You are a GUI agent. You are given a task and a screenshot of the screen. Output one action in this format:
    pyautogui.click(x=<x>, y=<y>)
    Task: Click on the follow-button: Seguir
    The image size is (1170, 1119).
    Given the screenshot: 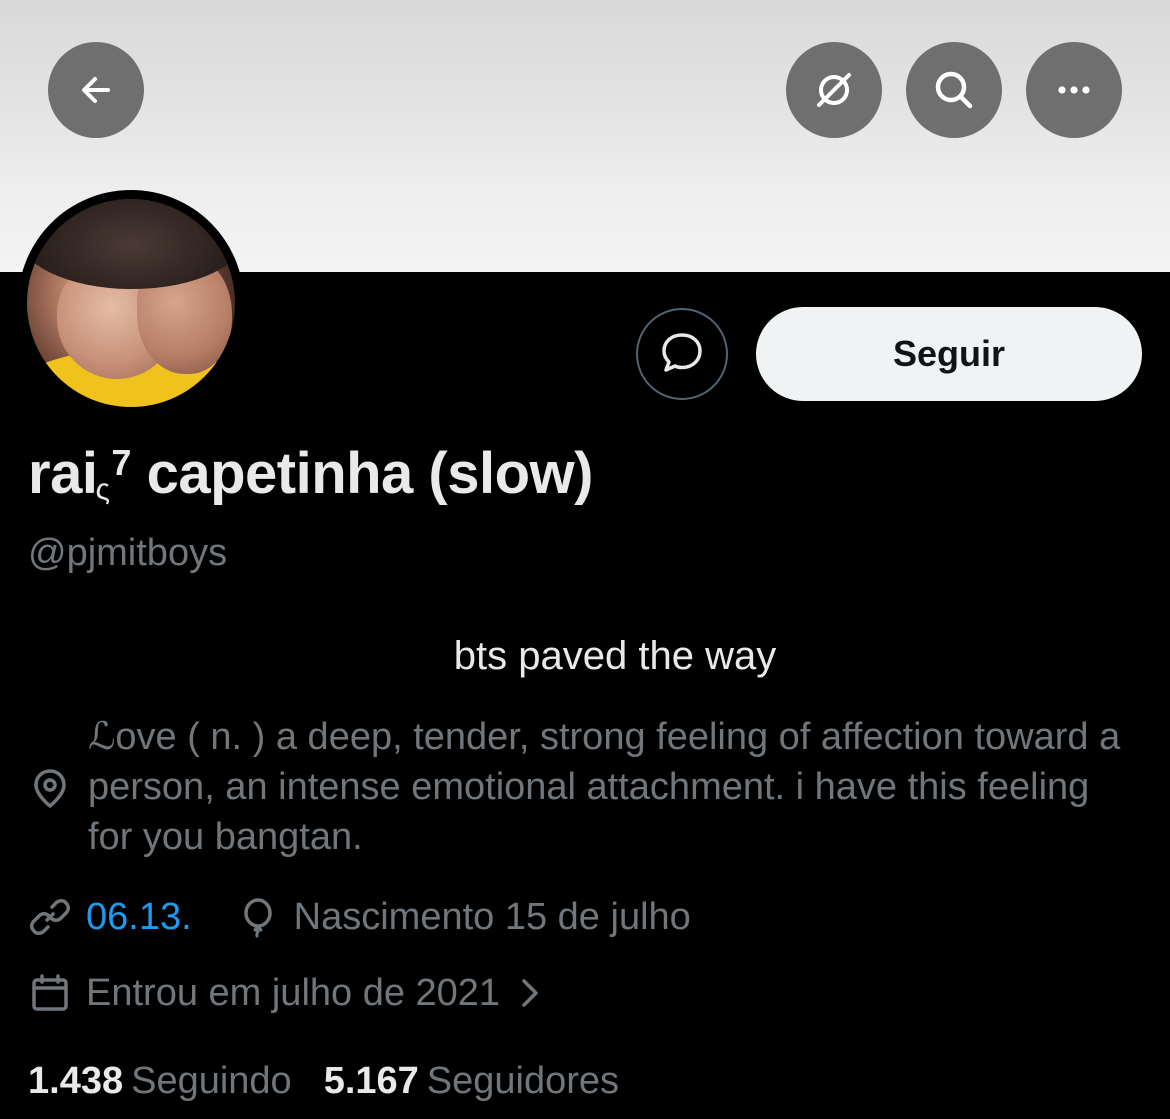 What is the action you would take?
    pyautogui.click(x=949, y=354)
    